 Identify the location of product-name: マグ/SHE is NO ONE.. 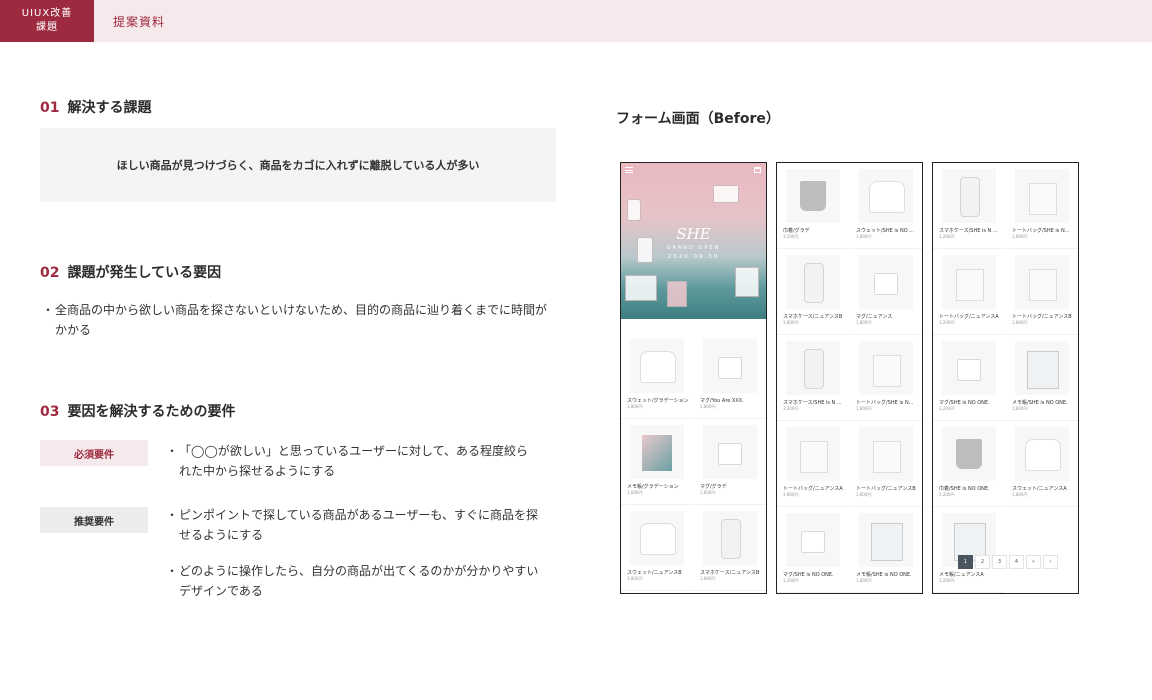
(964, 403).